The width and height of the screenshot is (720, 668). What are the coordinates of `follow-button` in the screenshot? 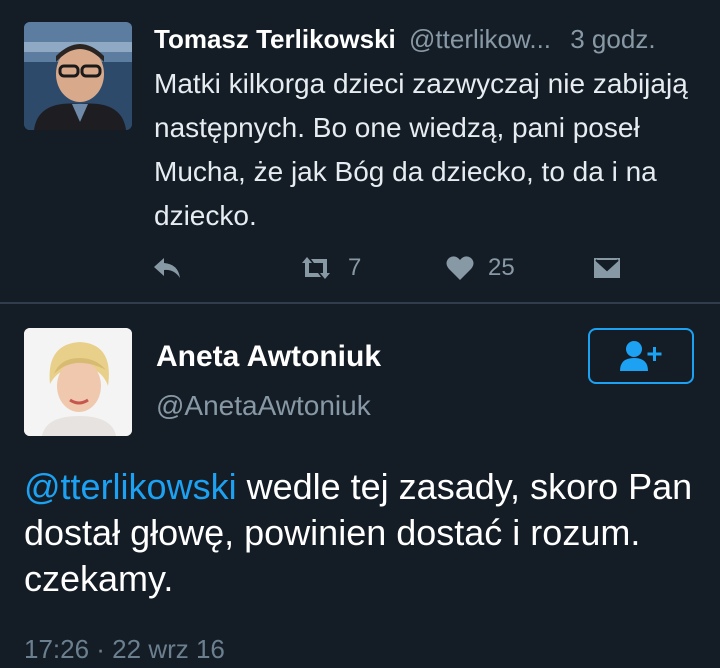 It's located at (641, 356).